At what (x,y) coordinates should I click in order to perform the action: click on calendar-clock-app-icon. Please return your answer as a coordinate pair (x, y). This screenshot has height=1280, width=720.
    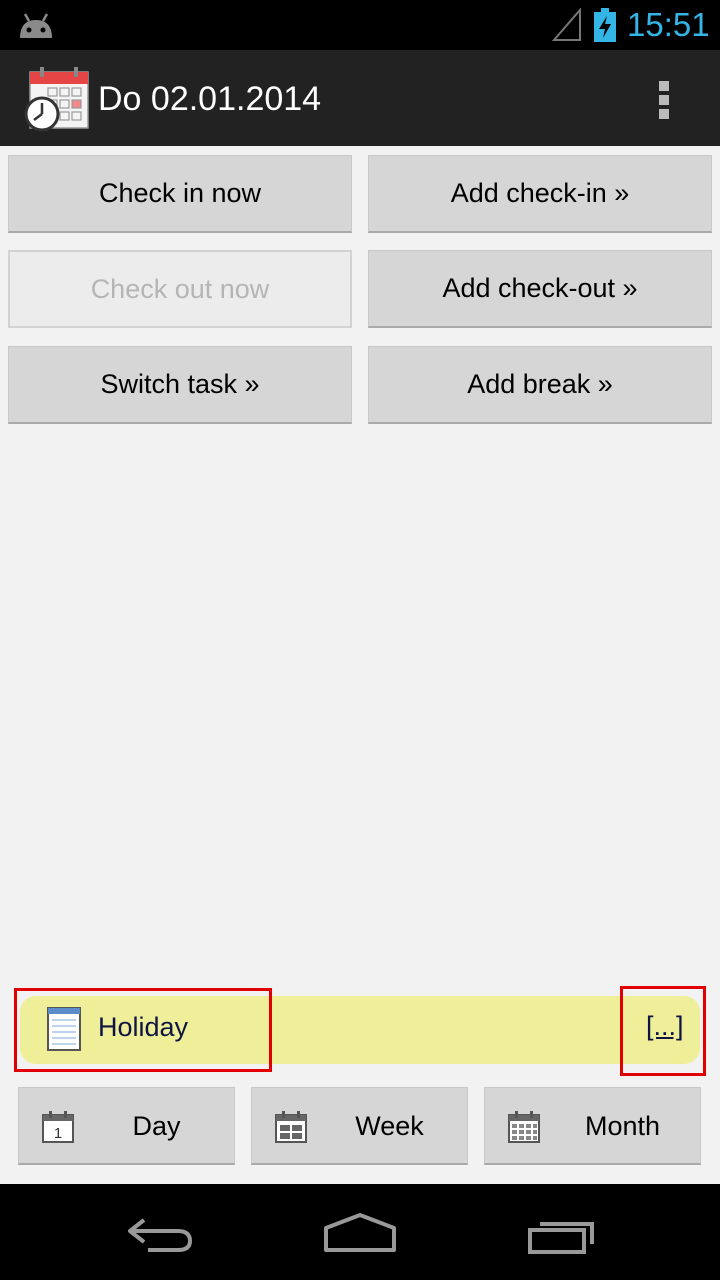
    Looking at the image, I should click on (56, 99).